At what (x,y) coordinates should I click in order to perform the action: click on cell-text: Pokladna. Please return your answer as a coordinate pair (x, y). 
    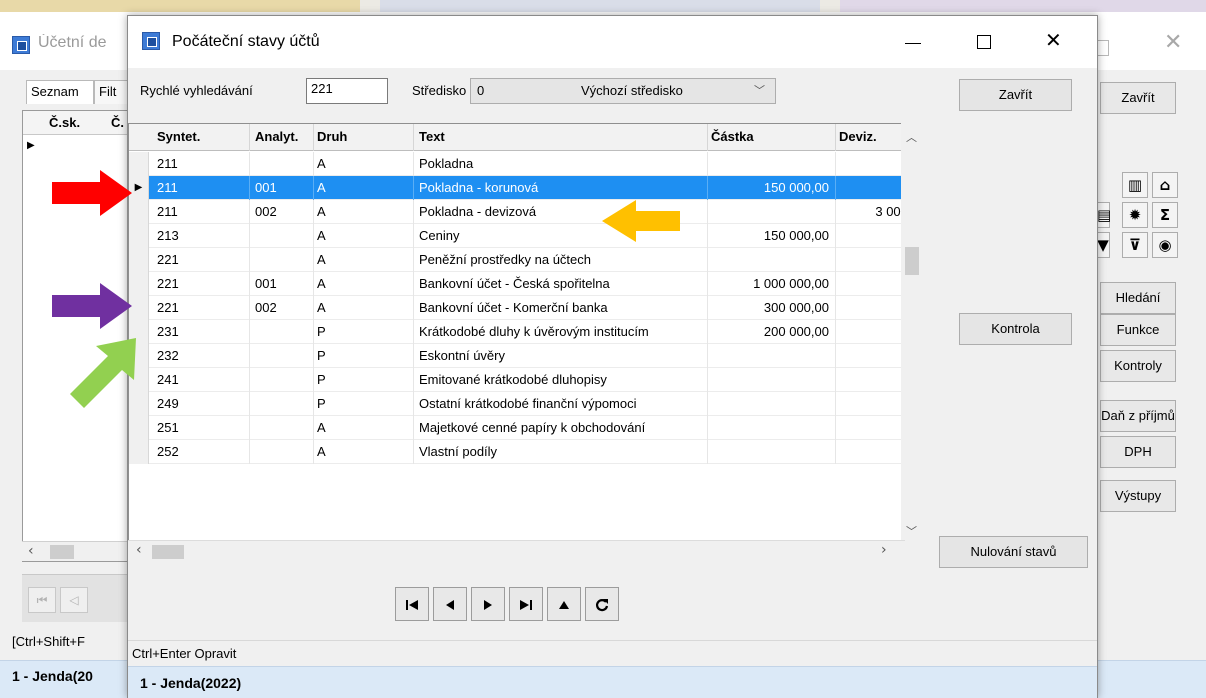
    Looking at the image, I should click on (446, 163).